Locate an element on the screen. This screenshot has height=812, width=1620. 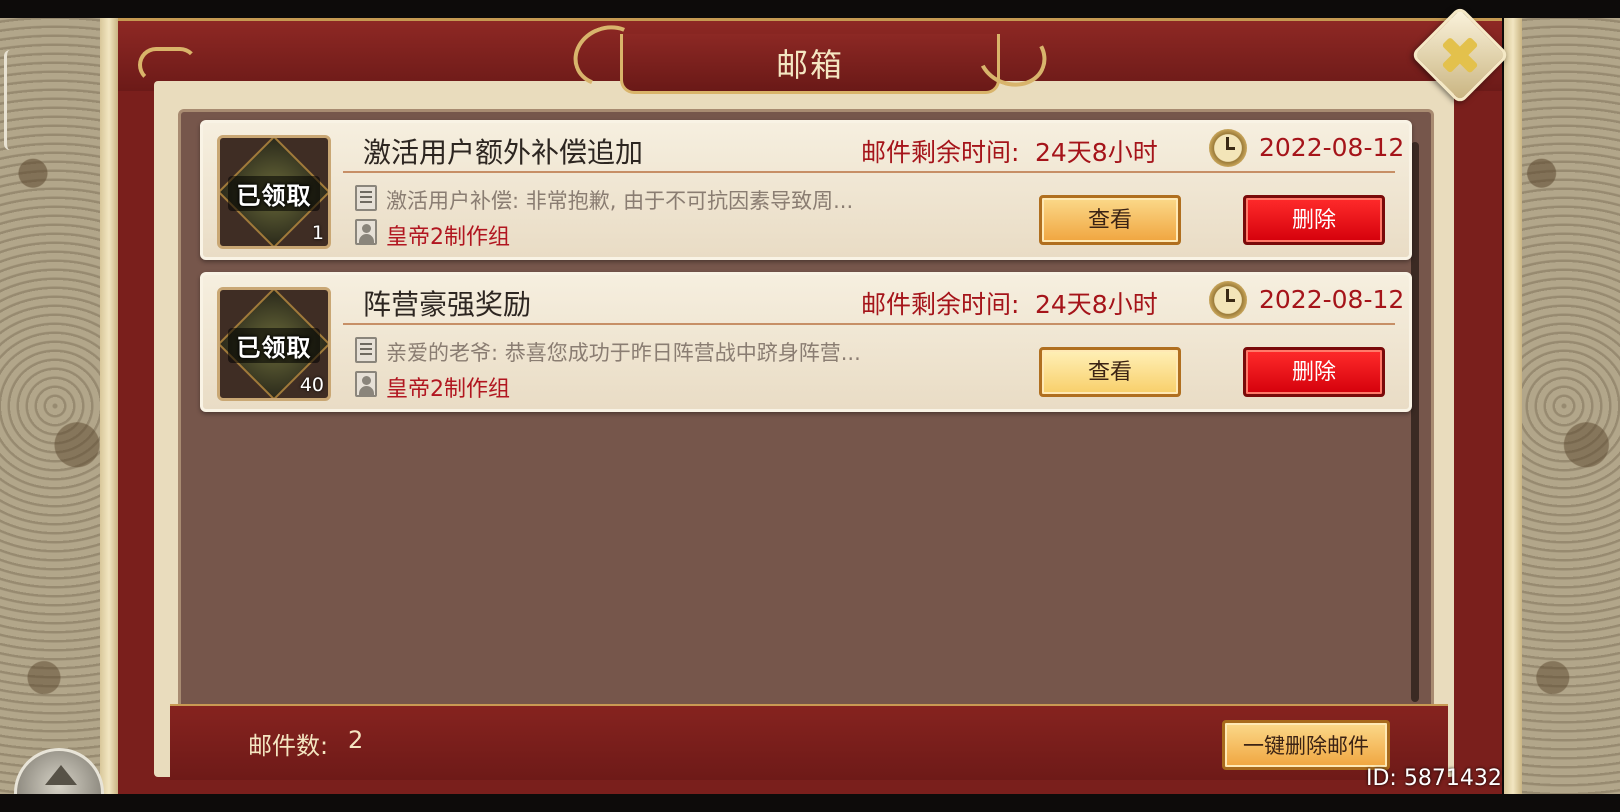
attachment-slot: 已领取 40 is located at coordinates (274, 344).